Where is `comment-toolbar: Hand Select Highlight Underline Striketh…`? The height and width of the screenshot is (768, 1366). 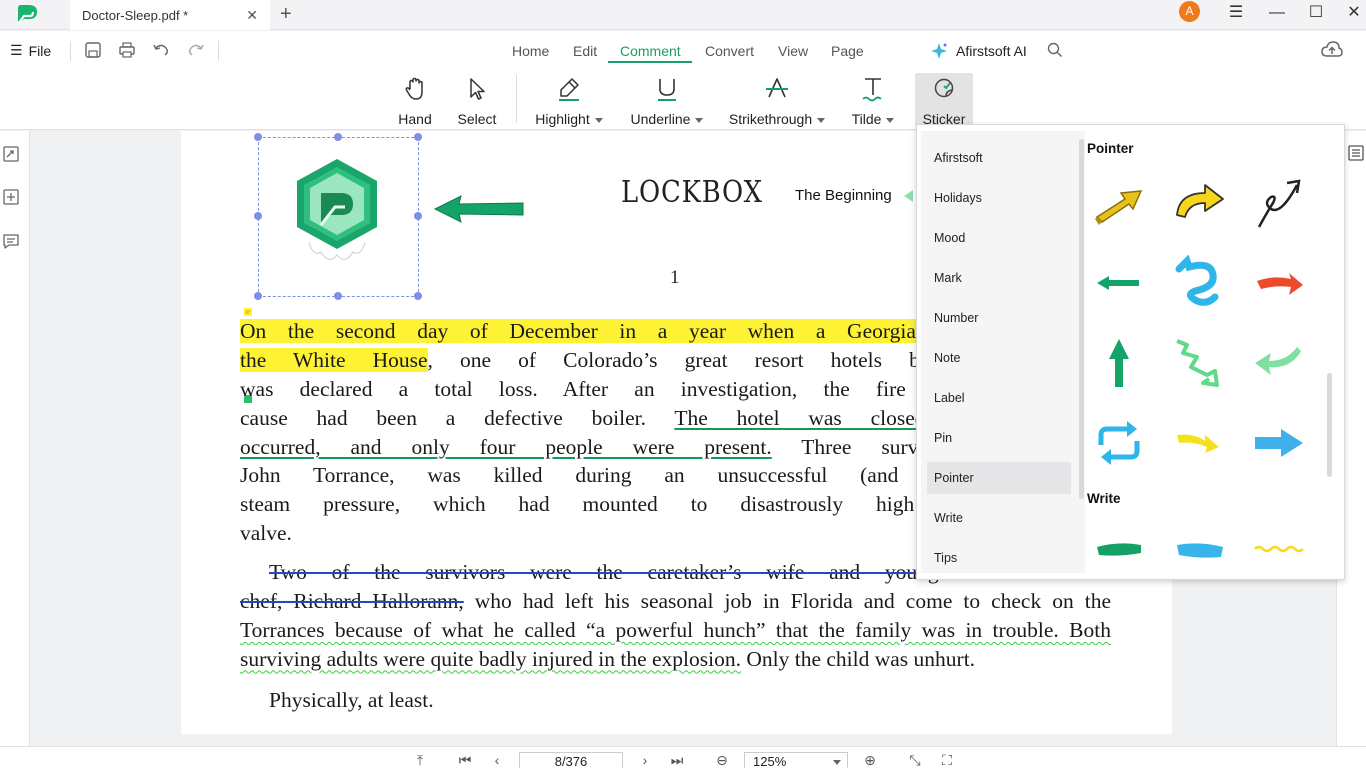 comment-toolbar: Hand Select Highlight Underline Striketh… is located at coordinates (683, 100).